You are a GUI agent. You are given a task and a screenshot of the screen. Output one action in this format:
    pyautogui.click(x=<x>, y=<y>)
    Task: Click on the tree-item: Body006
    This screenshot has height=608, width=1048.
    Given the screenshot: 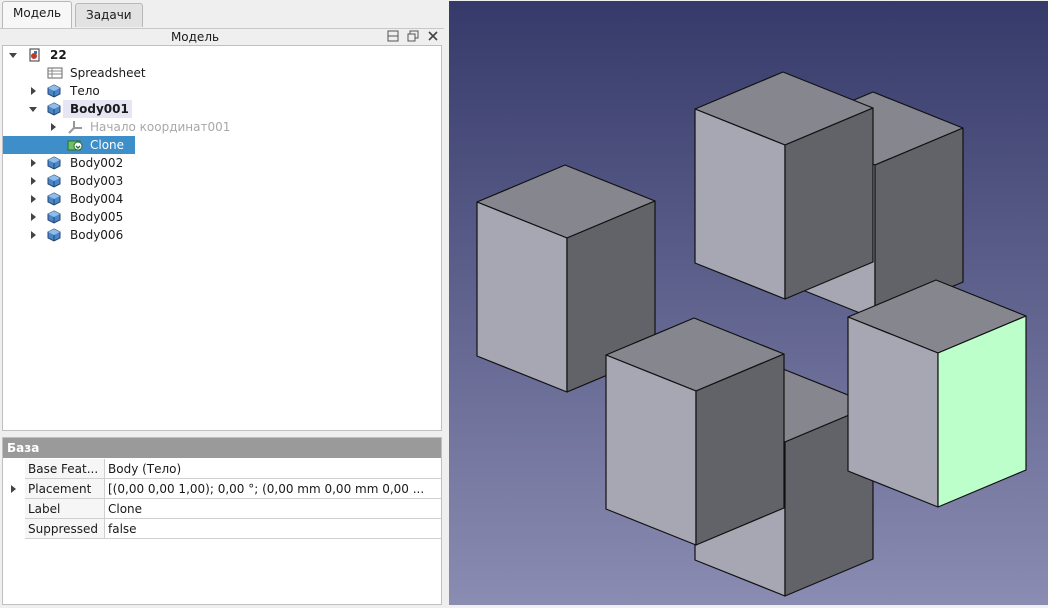 What is the action you would take?
    pyautogui.click(x=222, y=235)
    